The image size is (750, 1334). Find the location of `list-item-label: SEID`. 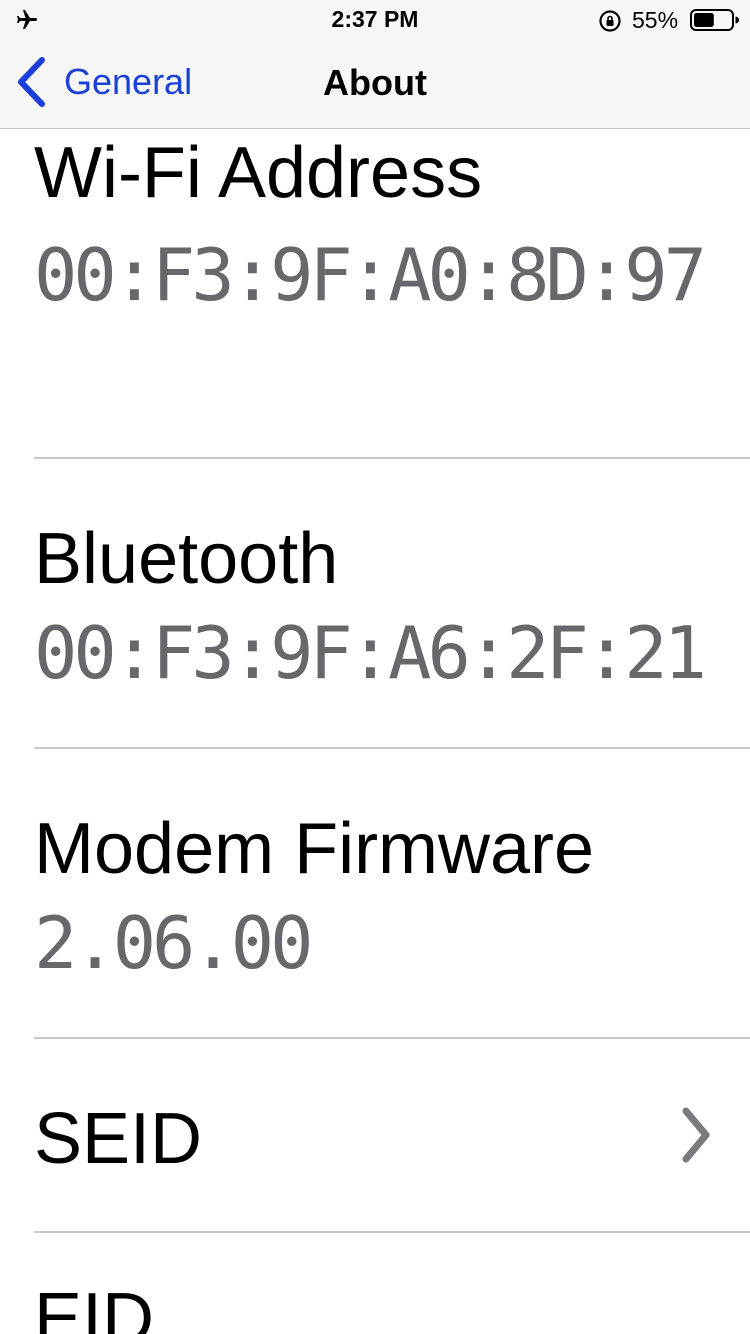

list-item-label: SEID is located at coordinates (118, 1139).